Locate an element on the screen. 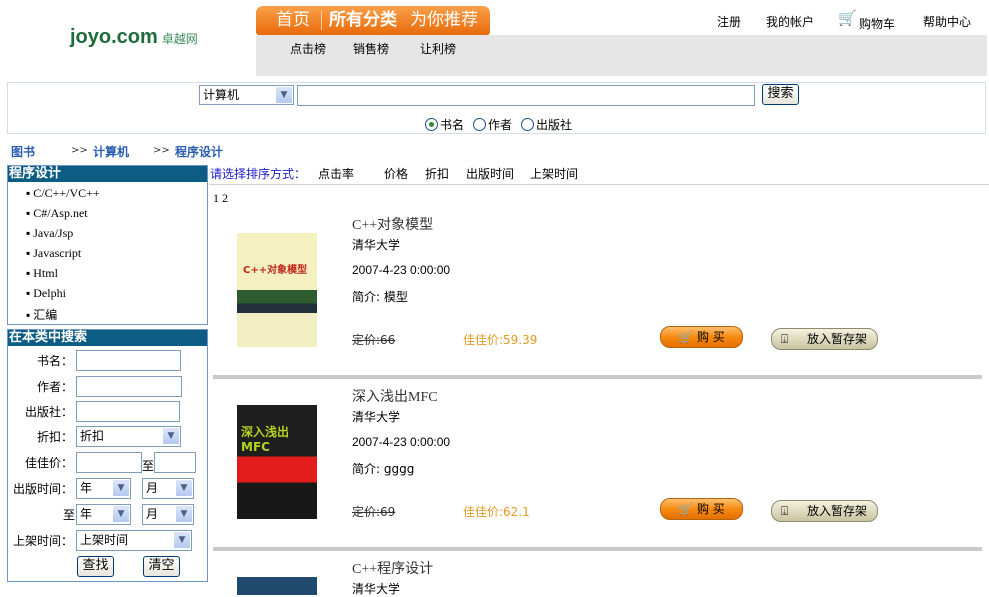  category-item: ▪ Javascript is located at coordinates (53, 253).